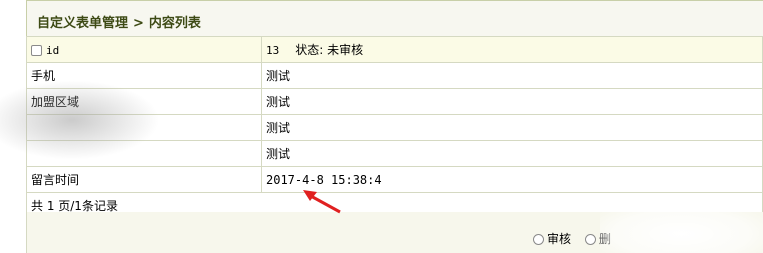  What do you see at coordinates (174, 23) in the screenshot?
I see `breadcrumb-current: 内容列表` at bounding box center [174, 23].